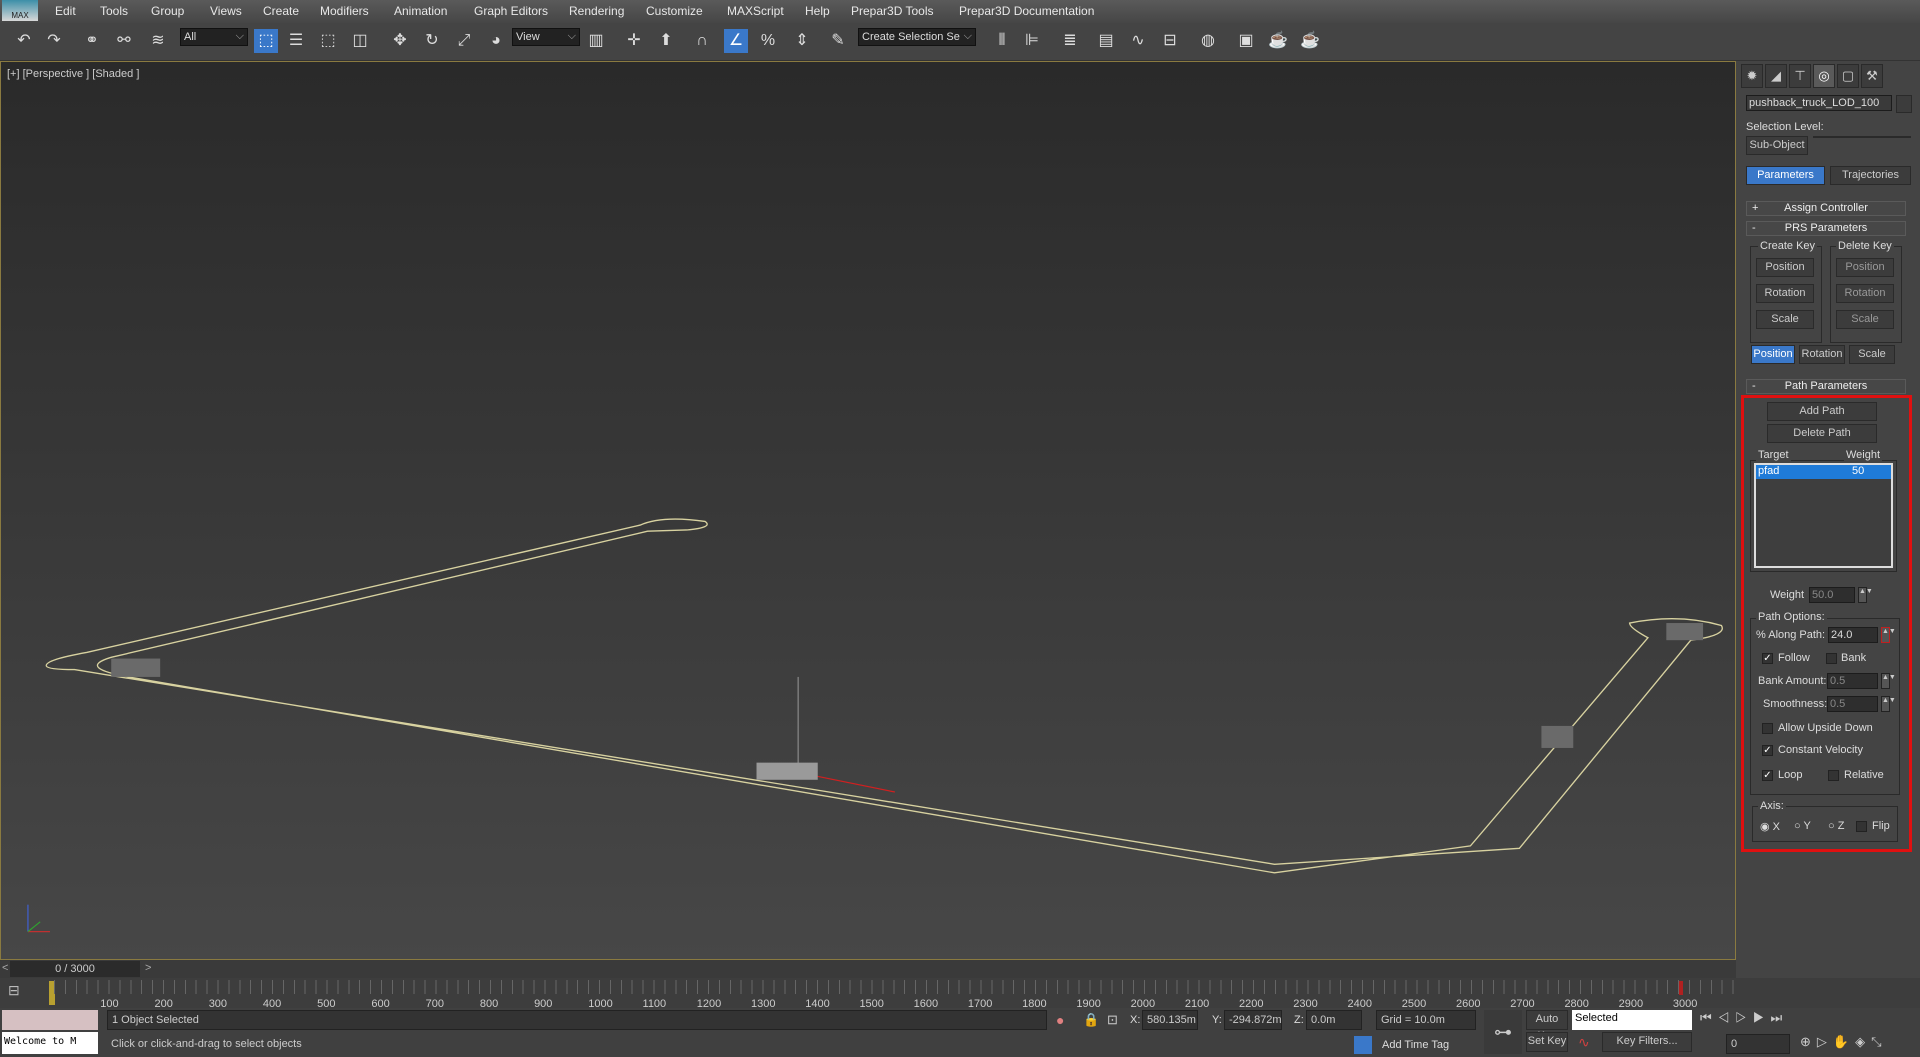 This screenshot has height=1057, width=1920. What do you see at coordinates (1032, 41) in the screenshot?
I see `align-icon: ⊫` at bounding box center [1032, 41].